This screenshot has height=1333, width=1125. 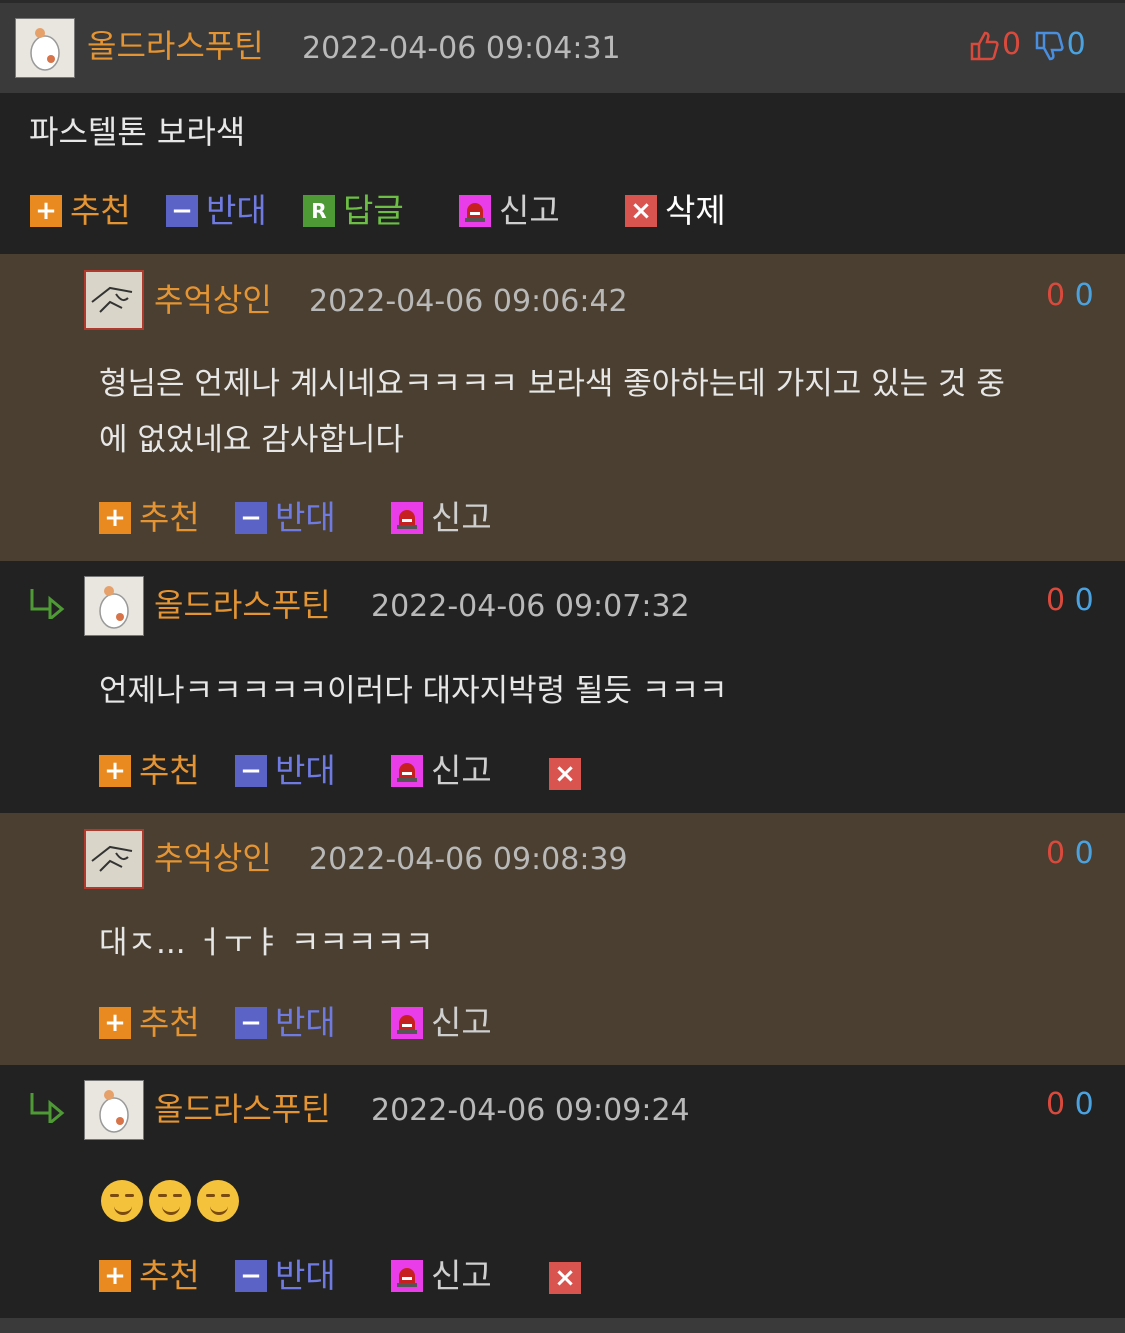 I want to click on comment-text: 😏😏😏, so click(x=173, y=1199).